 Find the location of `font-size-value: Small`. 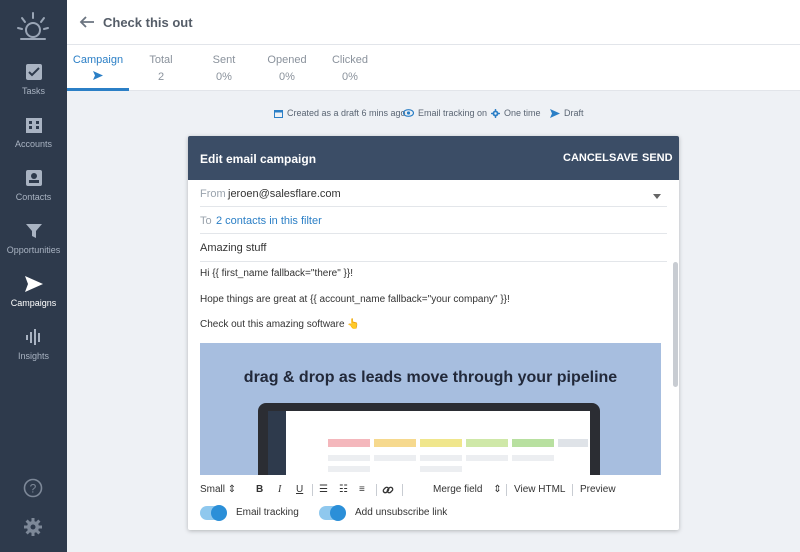

font-size-value: Small is located at coordinates (213, 489).